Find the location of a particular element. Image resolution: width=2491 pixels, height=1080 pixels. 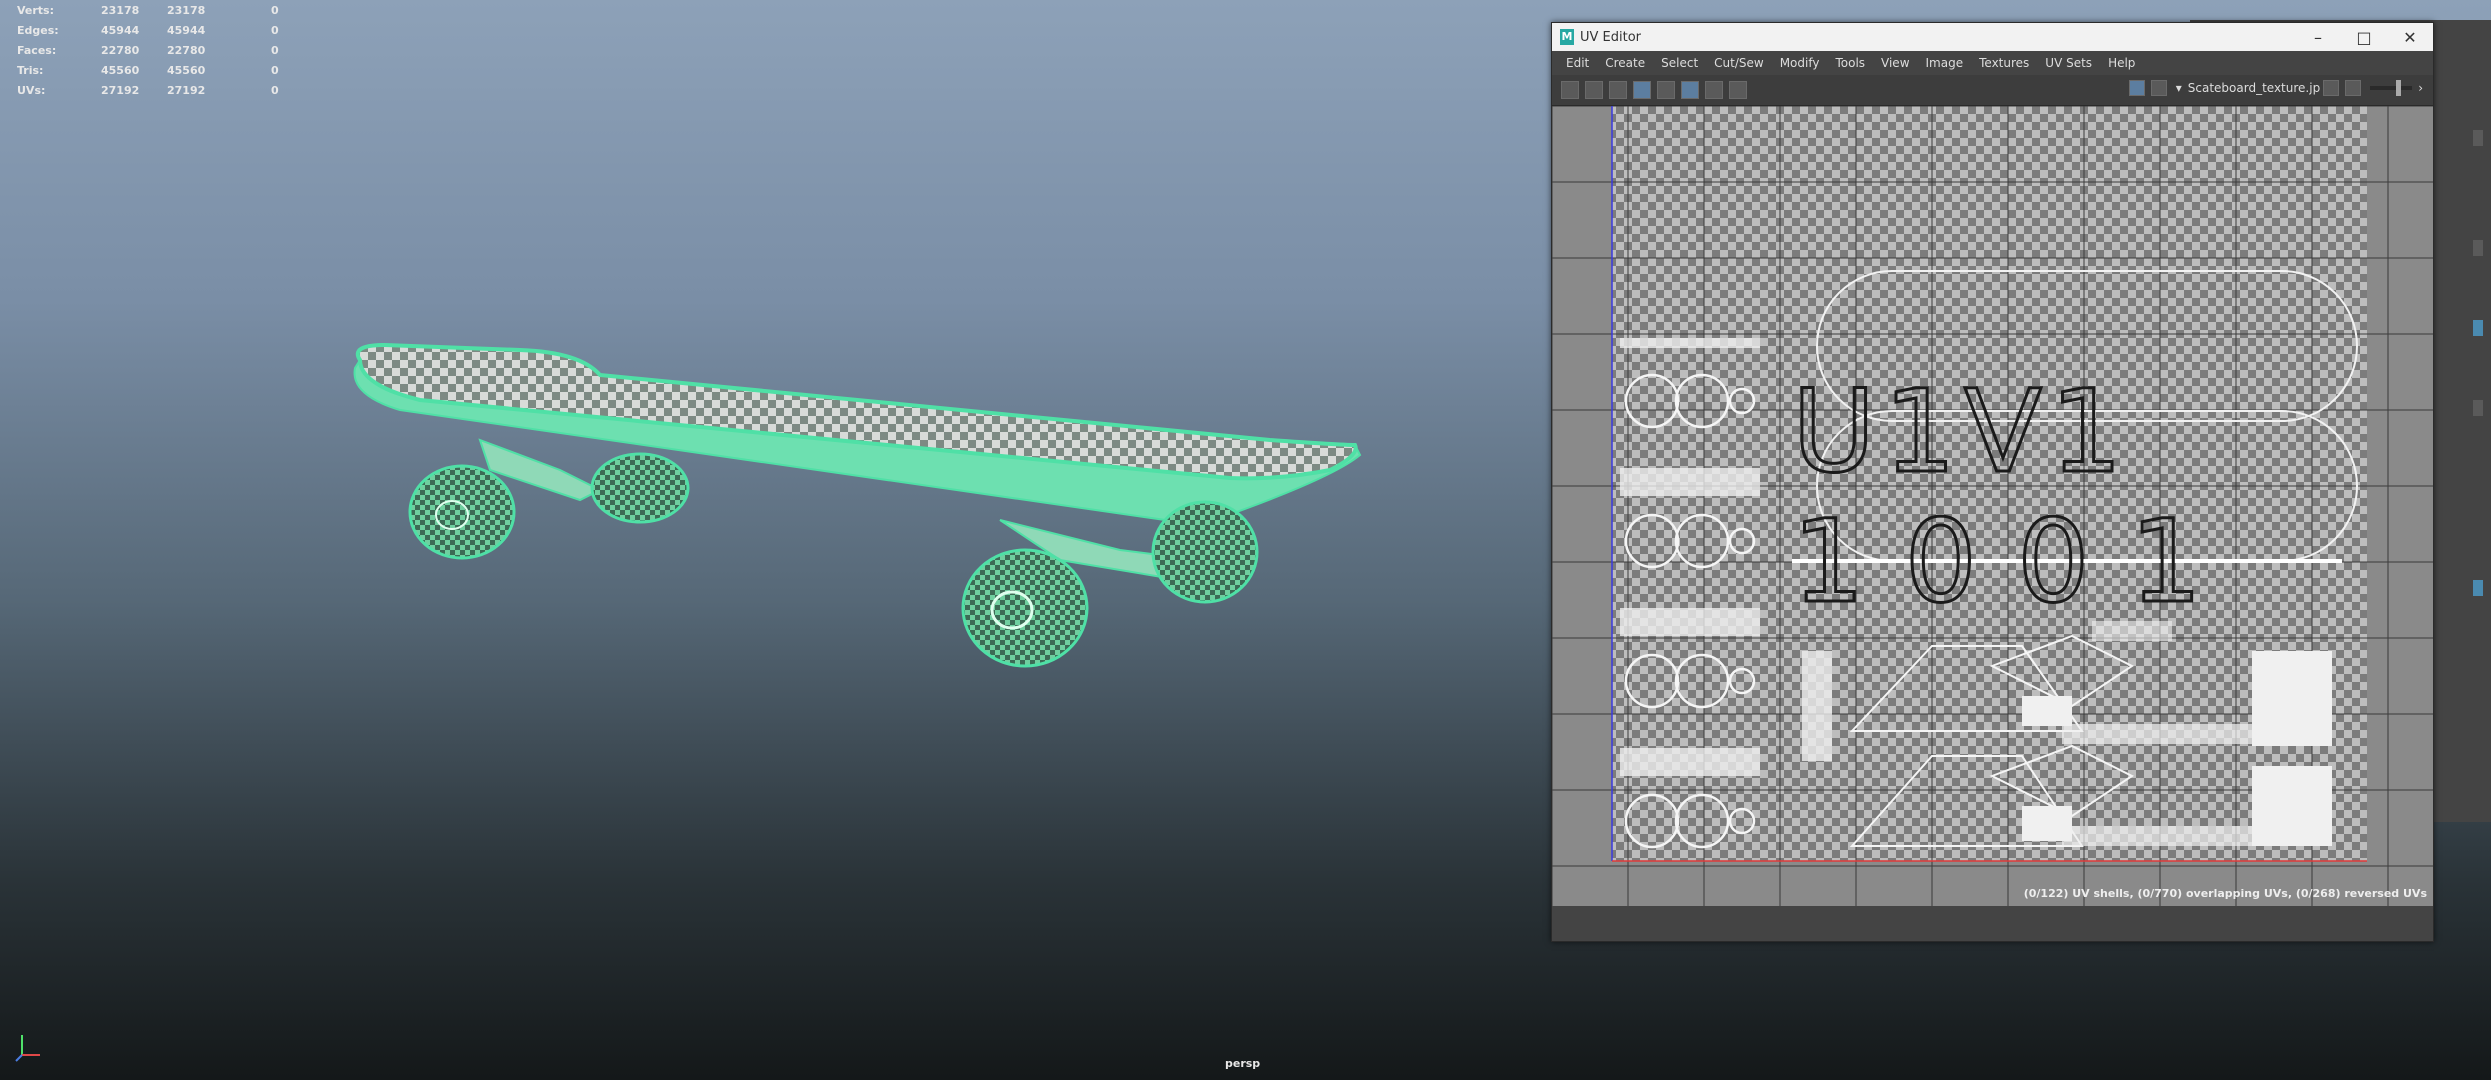

menu-cut-sew: Cut/Sew is located at coordinates (1739, 63).